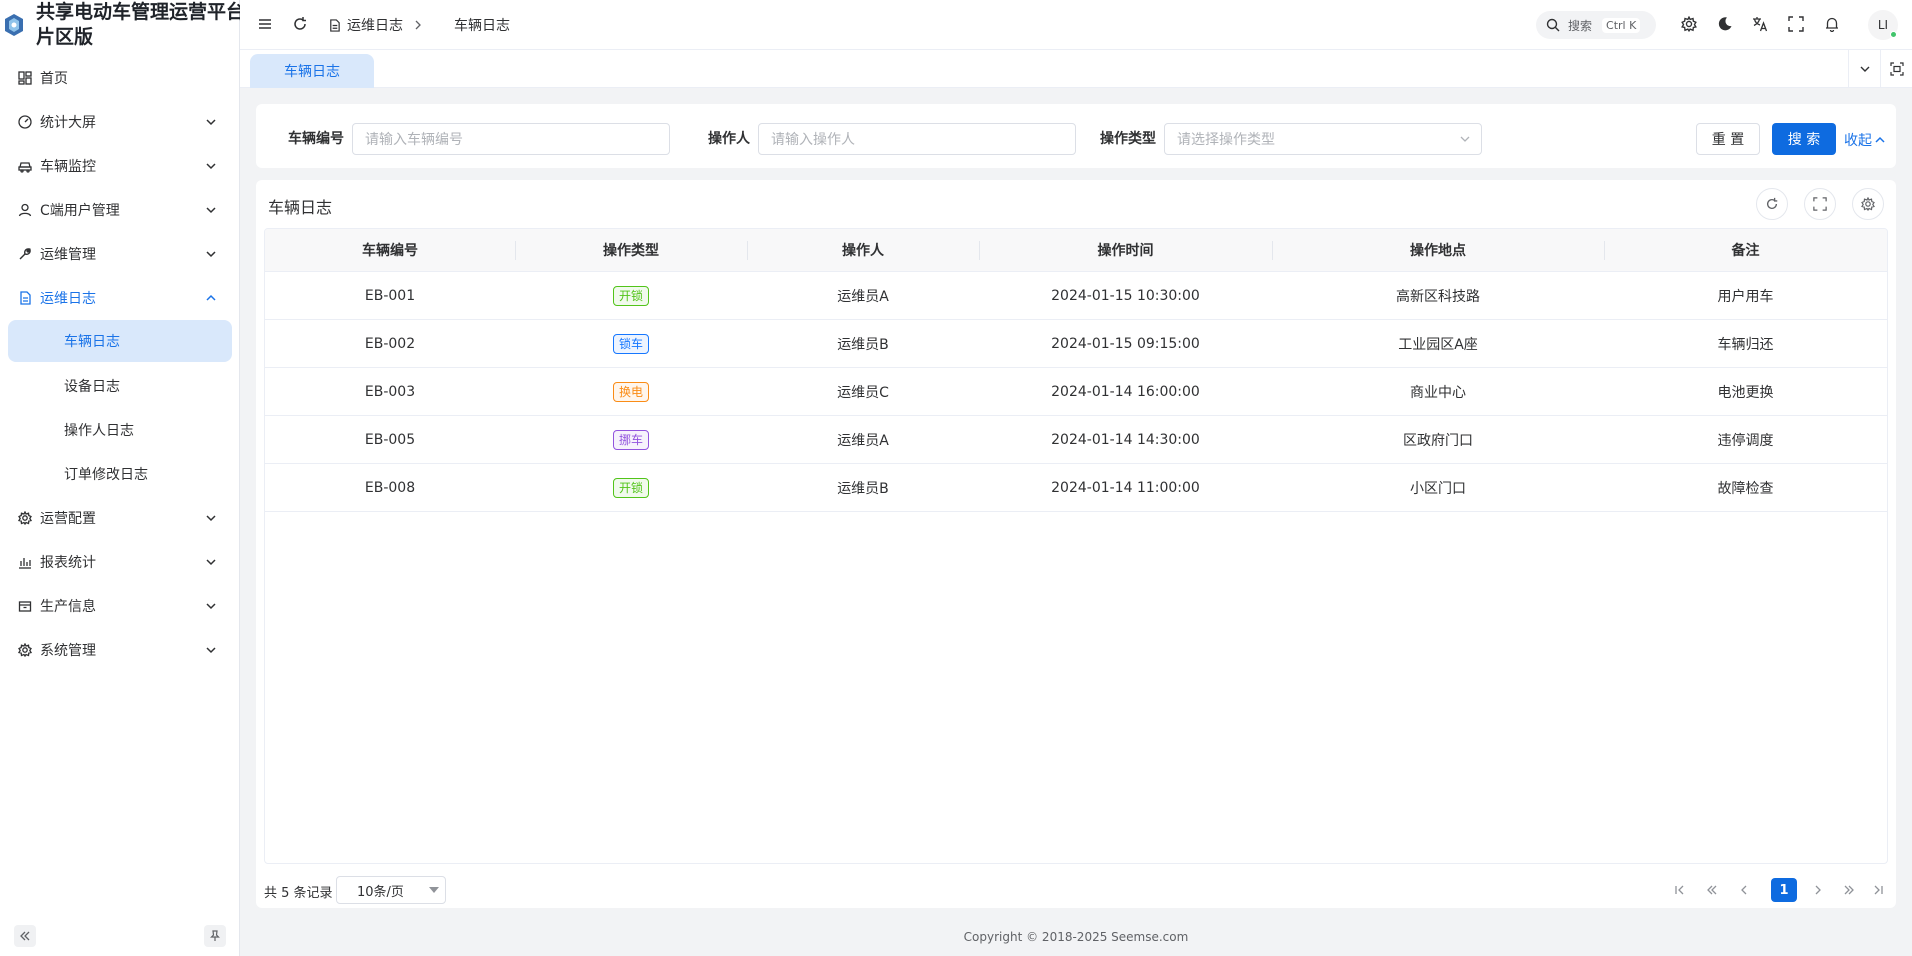  I want to click on app-title: 共享电动车管理运营平台 片区版, so click(141, 24).